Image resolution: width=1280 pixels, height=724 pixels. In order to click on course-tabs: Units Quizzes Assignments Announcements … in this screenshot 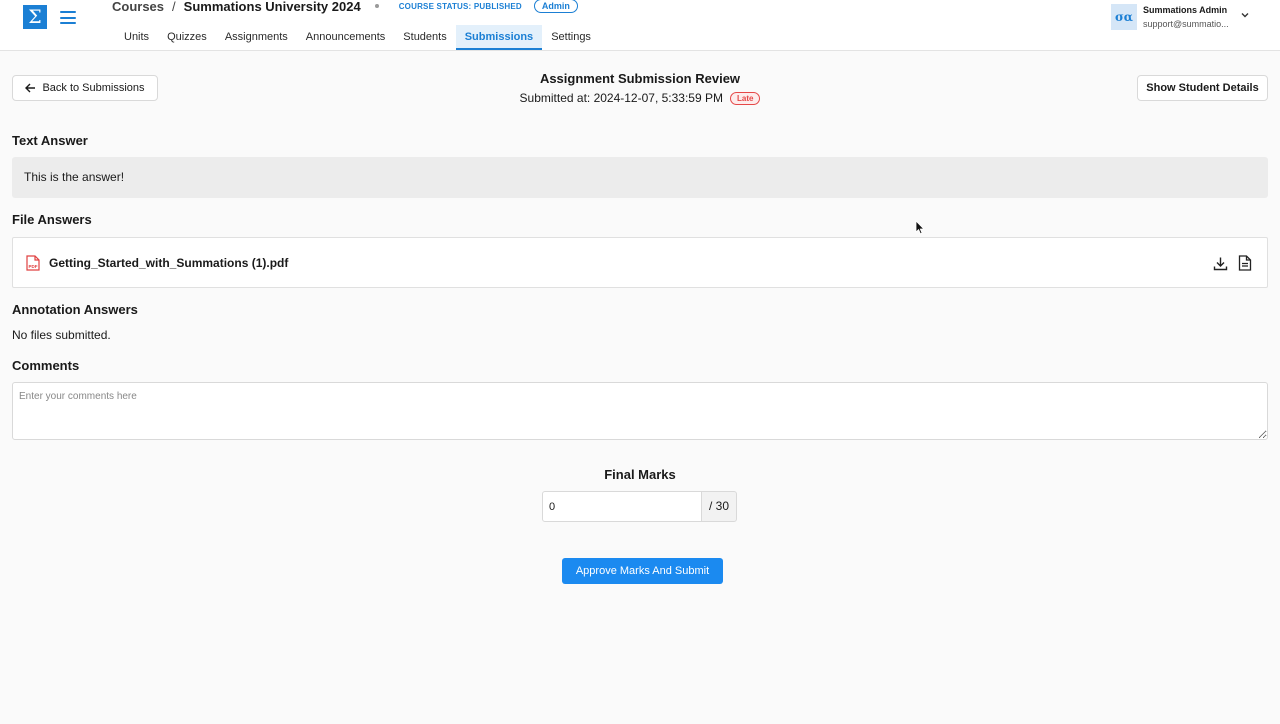, I will do `click(357, 38)`.